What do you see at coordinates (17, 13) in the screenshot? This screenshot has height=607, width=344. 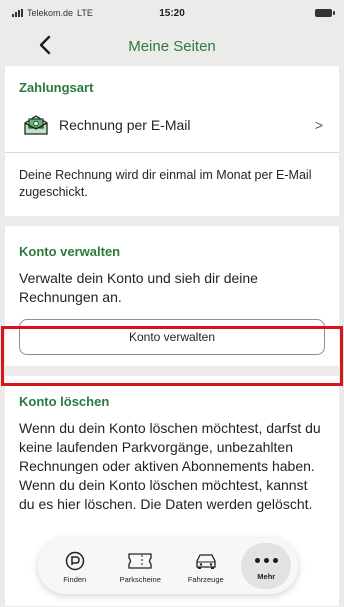 I see `signal-icon` at bounding box center [17, 13].